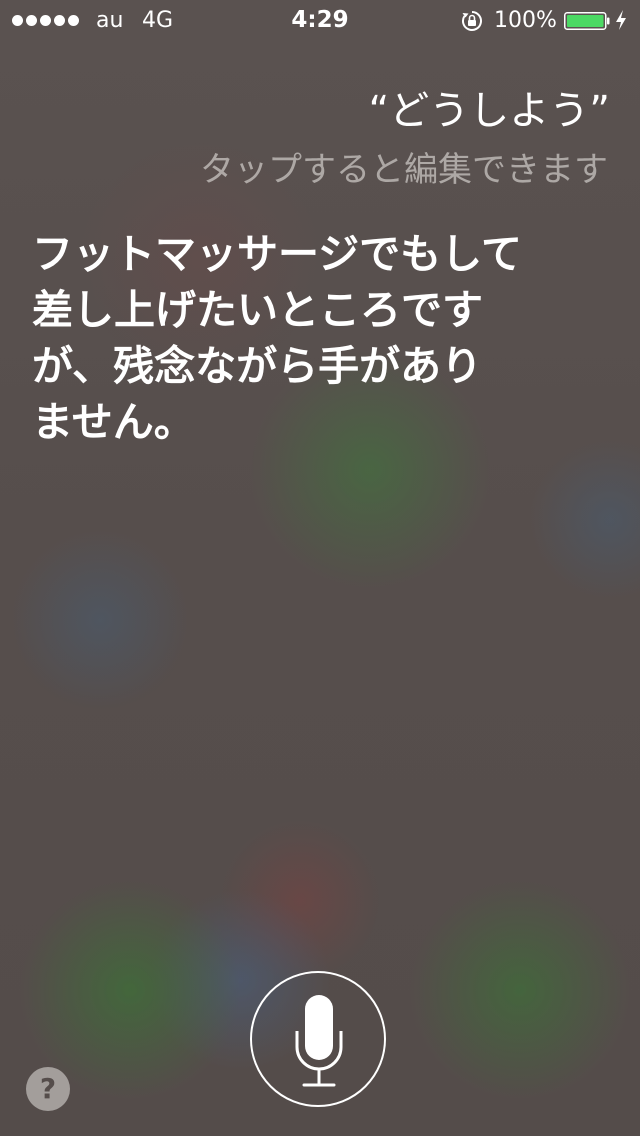  I want to click on microphone-icon, so click(319, 1041).